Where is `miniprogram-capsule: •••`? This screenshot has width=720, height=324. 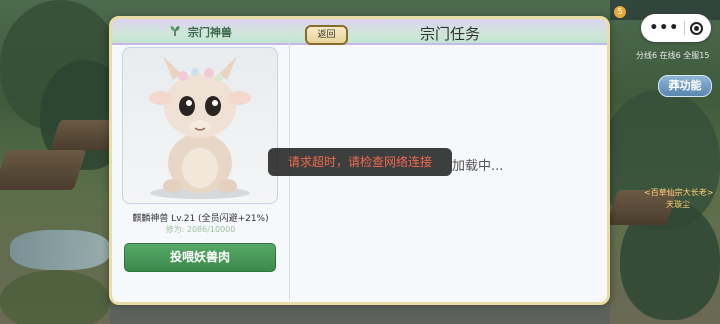
miniprogram-capsule: ••• is located at coordinates (676, 28).